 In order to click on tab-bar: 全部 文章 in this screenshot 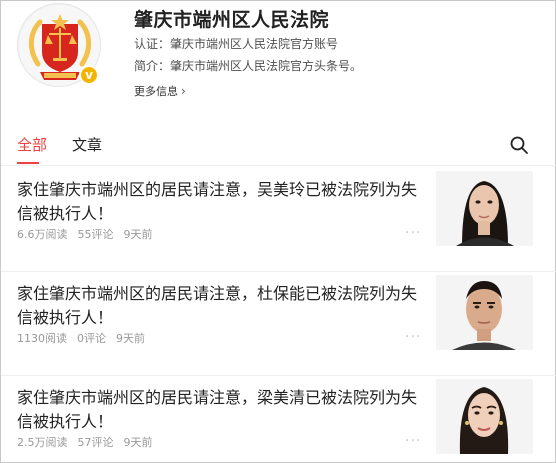, I will do `click(278, 146)`.